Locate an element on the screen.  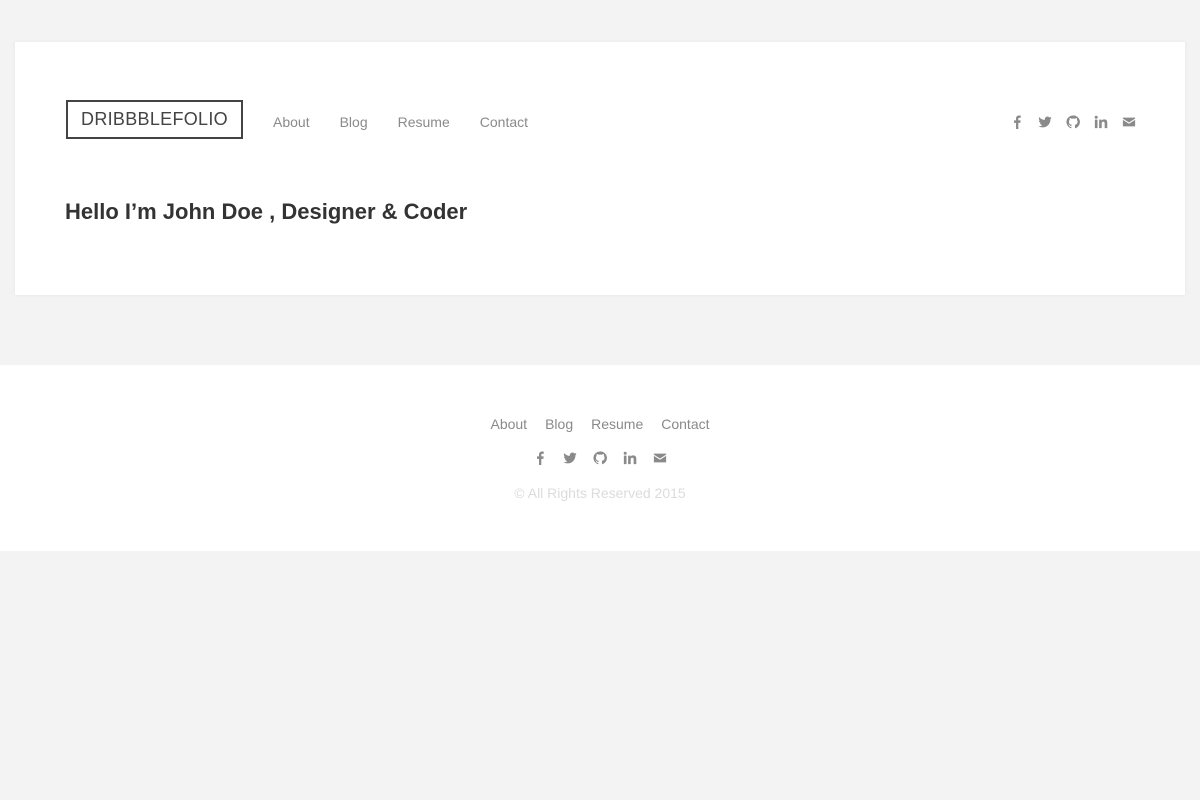
footer-link-blog: Blog is located at coordinates (559, 424).